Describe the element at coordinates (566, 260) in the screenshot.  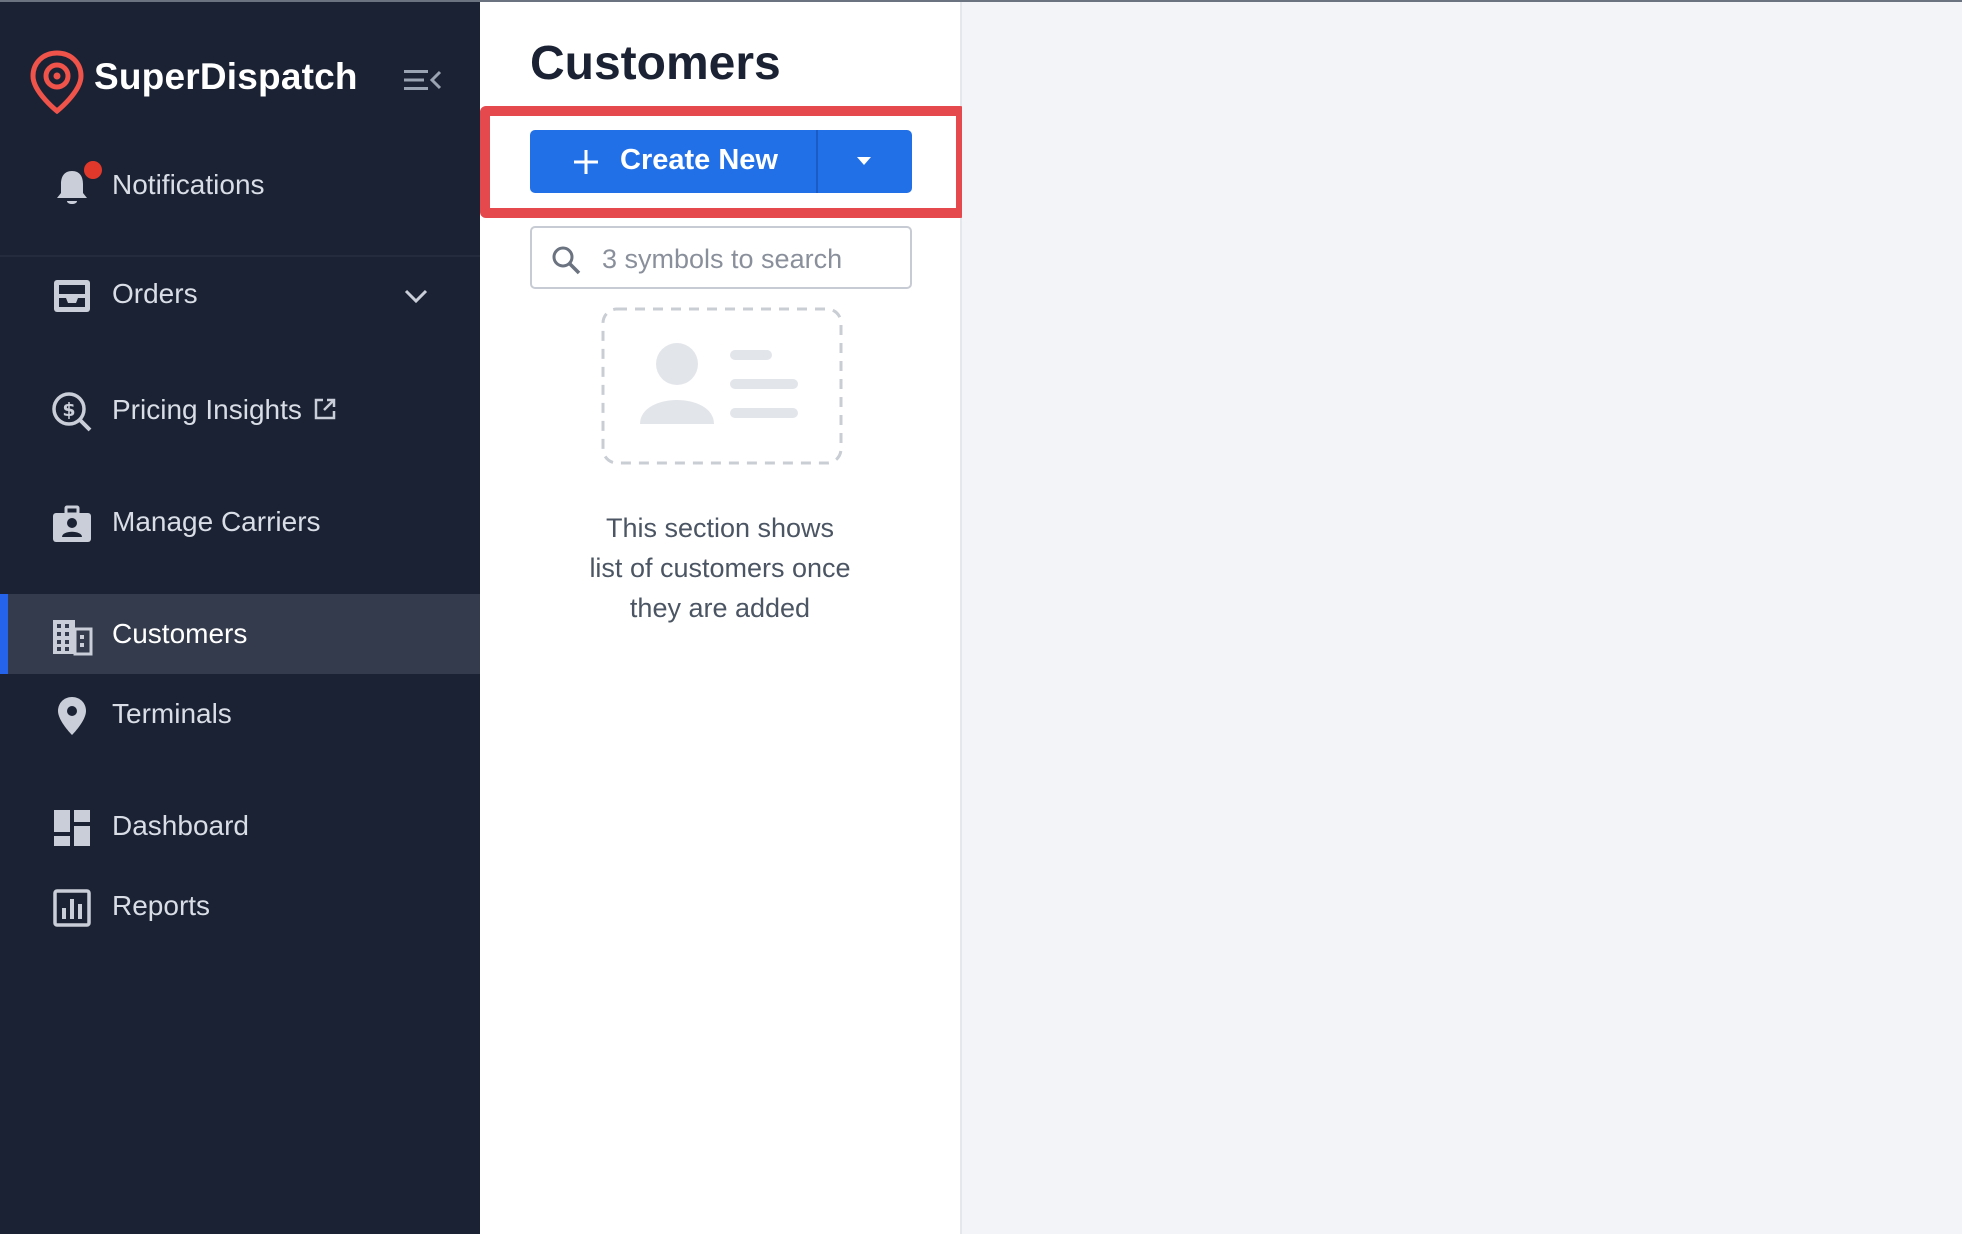
I see `search-icon` at that location.